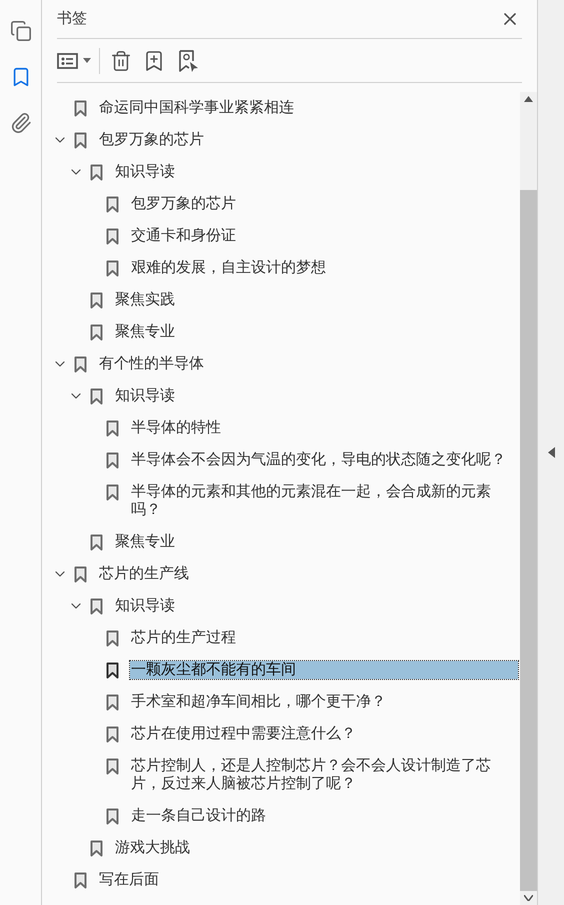 The image size is (564, 905). What do you see at coordinates (324, 670) in the screenshot?
I see `bookmark-label: 一颗灰尘都不能有的车间` at bounding box center [324, 670].